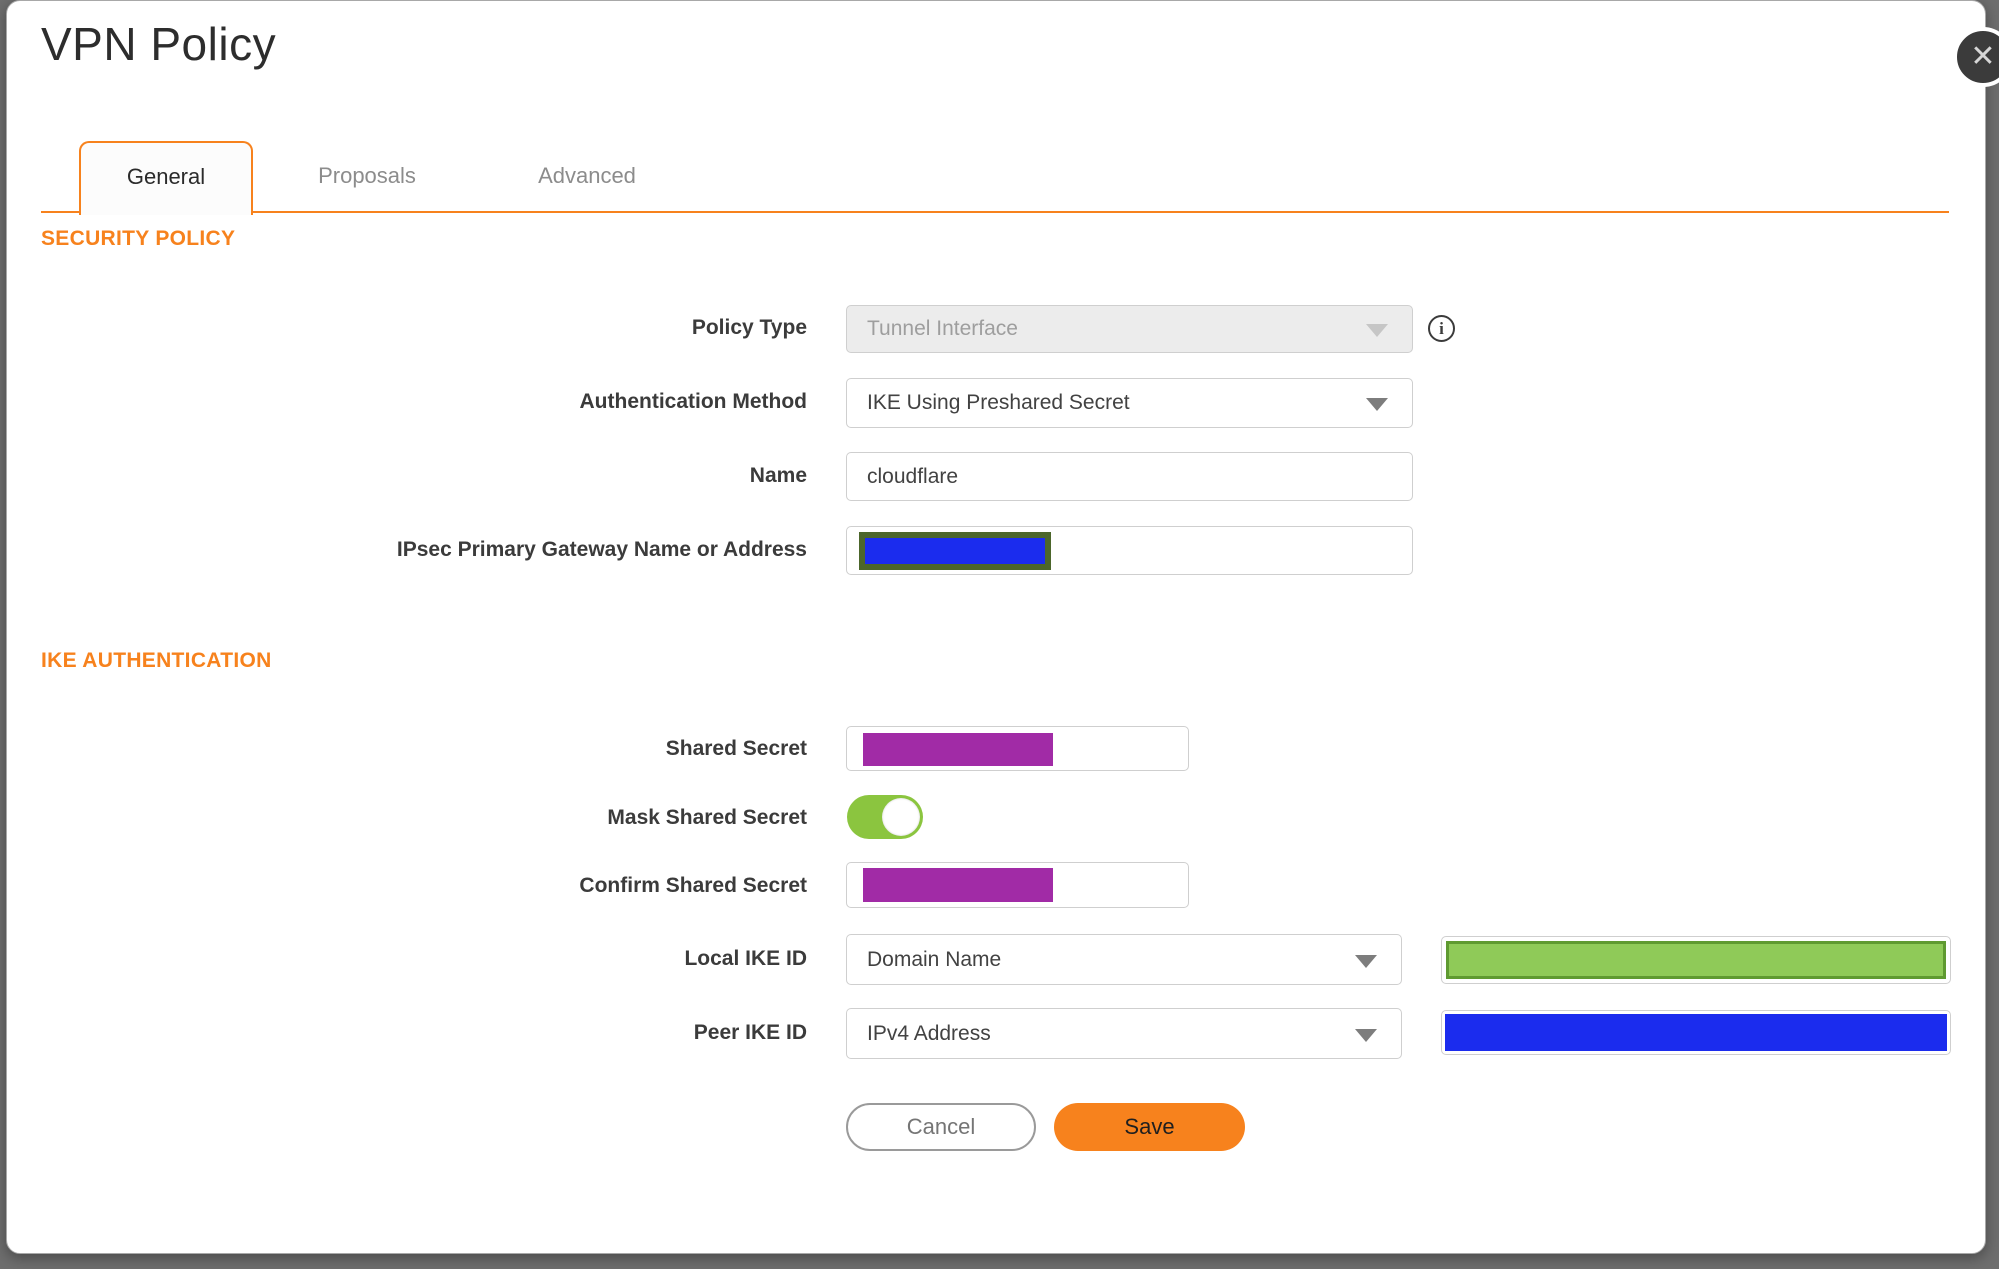 This screenshot has width=1999, height=1269. Describe the element at coordinates (1696, 960) in the screenshot. I see `local-ike-id-value-redaction` at that location.